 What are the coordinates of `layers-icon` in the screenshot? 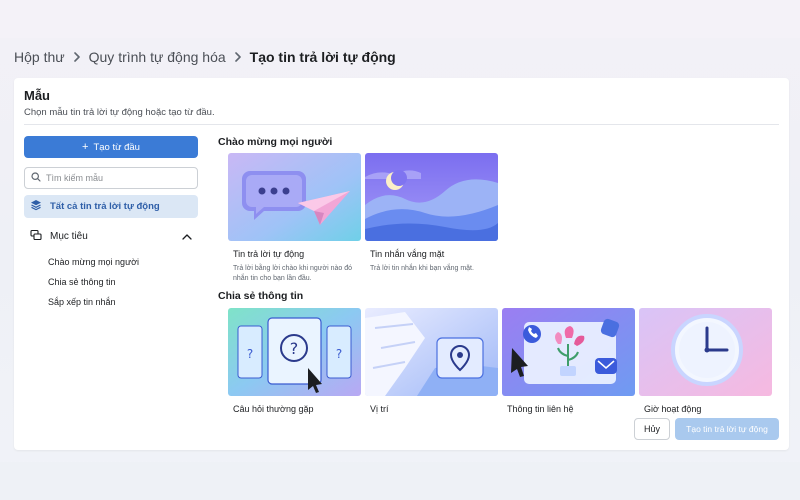 It's located at (36, 206).